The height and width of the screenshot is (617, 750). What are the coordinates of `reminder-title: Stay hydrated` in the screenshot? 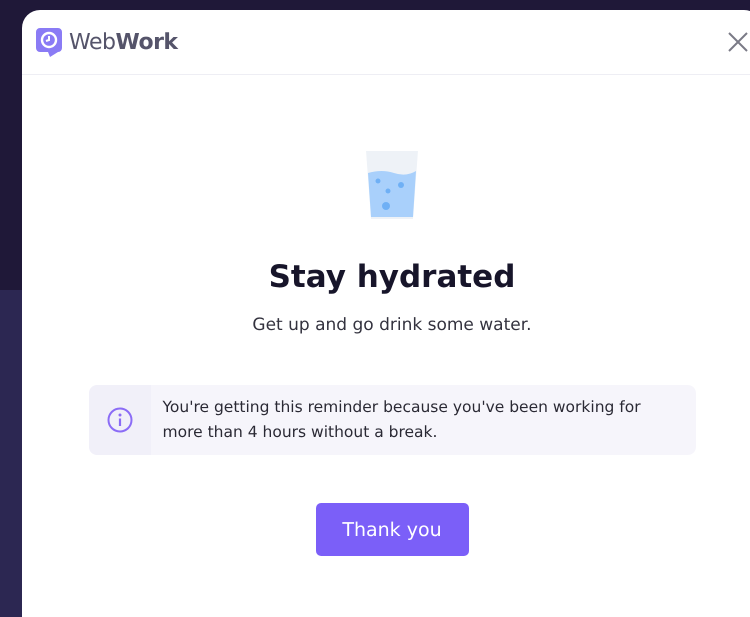 It's located at (392, 277).